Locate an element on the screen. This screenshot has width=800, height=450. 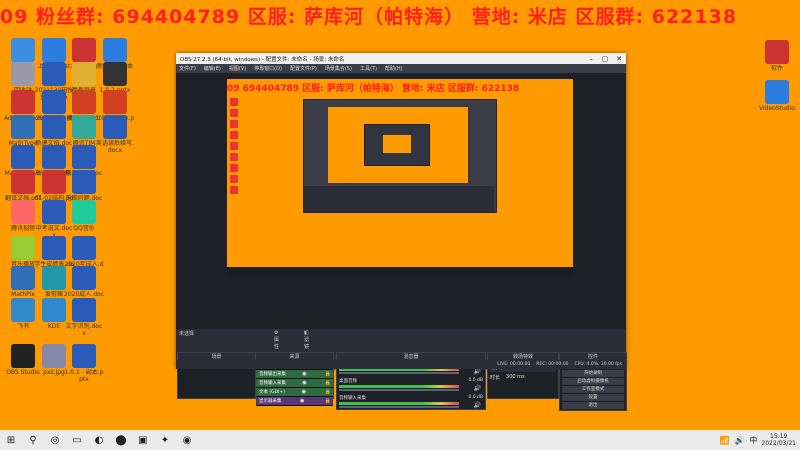
mixer-channel-name: 音频输入采集 is located at coordinates (352, 398).